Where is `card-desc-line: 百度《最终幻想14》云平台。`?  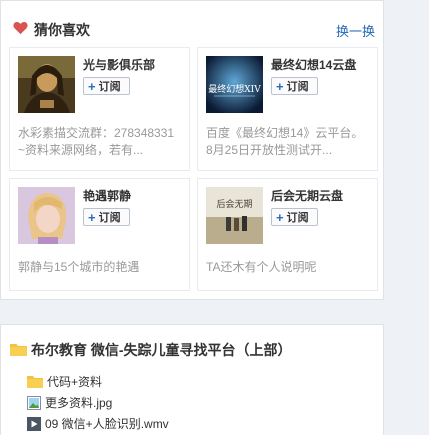 card-desc-line: 百度《最终幻想14》云平台。 is located at coordinates (285, 133).